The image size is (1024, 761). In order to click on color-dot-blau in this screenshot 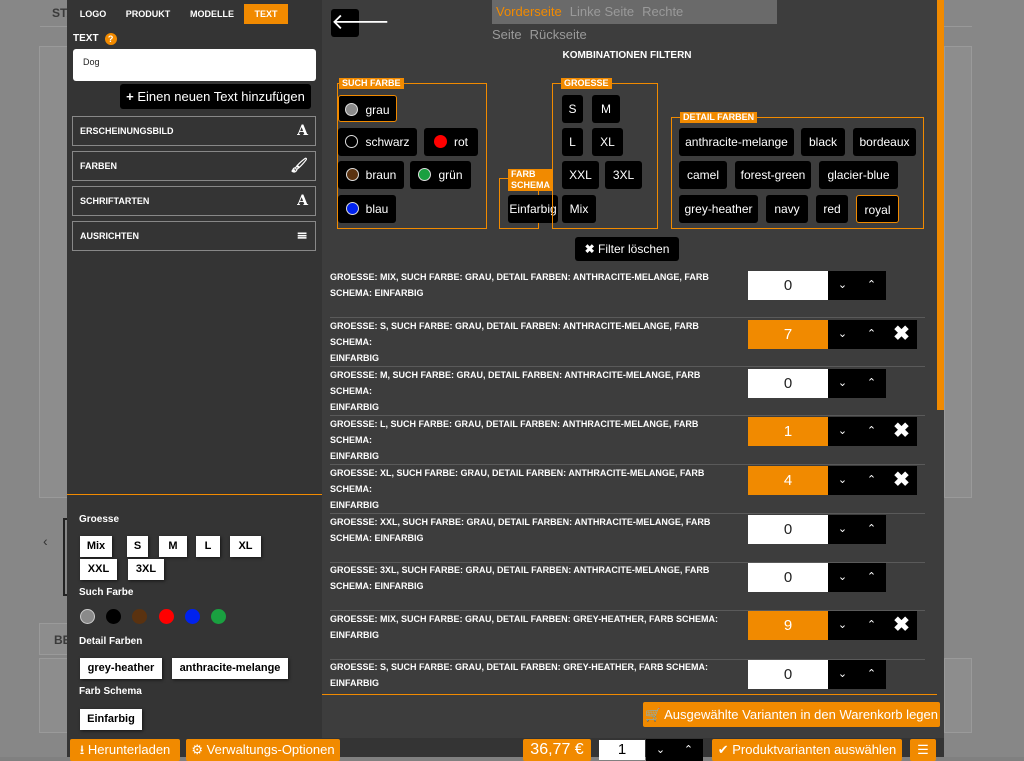, I will do `click(192, 616)`.